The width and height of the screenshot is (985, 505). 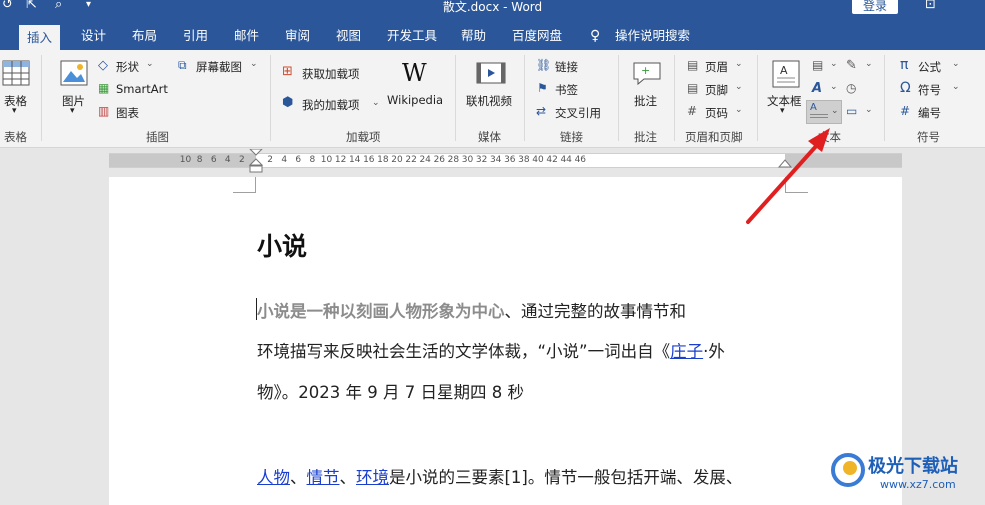 I want to click on group-label-comments: 批注, so click(x=645, y=137).